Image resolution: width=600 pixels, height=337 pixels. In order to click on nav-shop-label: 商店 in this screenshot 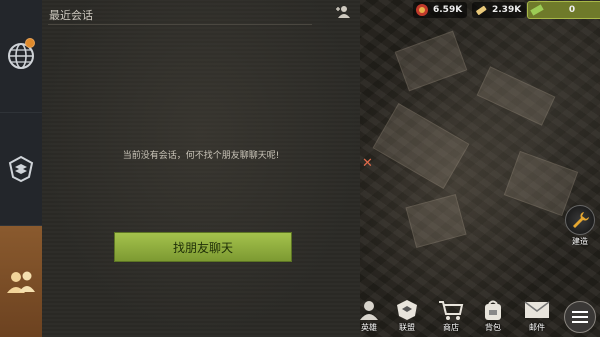, I will do `click(451, 327)`.